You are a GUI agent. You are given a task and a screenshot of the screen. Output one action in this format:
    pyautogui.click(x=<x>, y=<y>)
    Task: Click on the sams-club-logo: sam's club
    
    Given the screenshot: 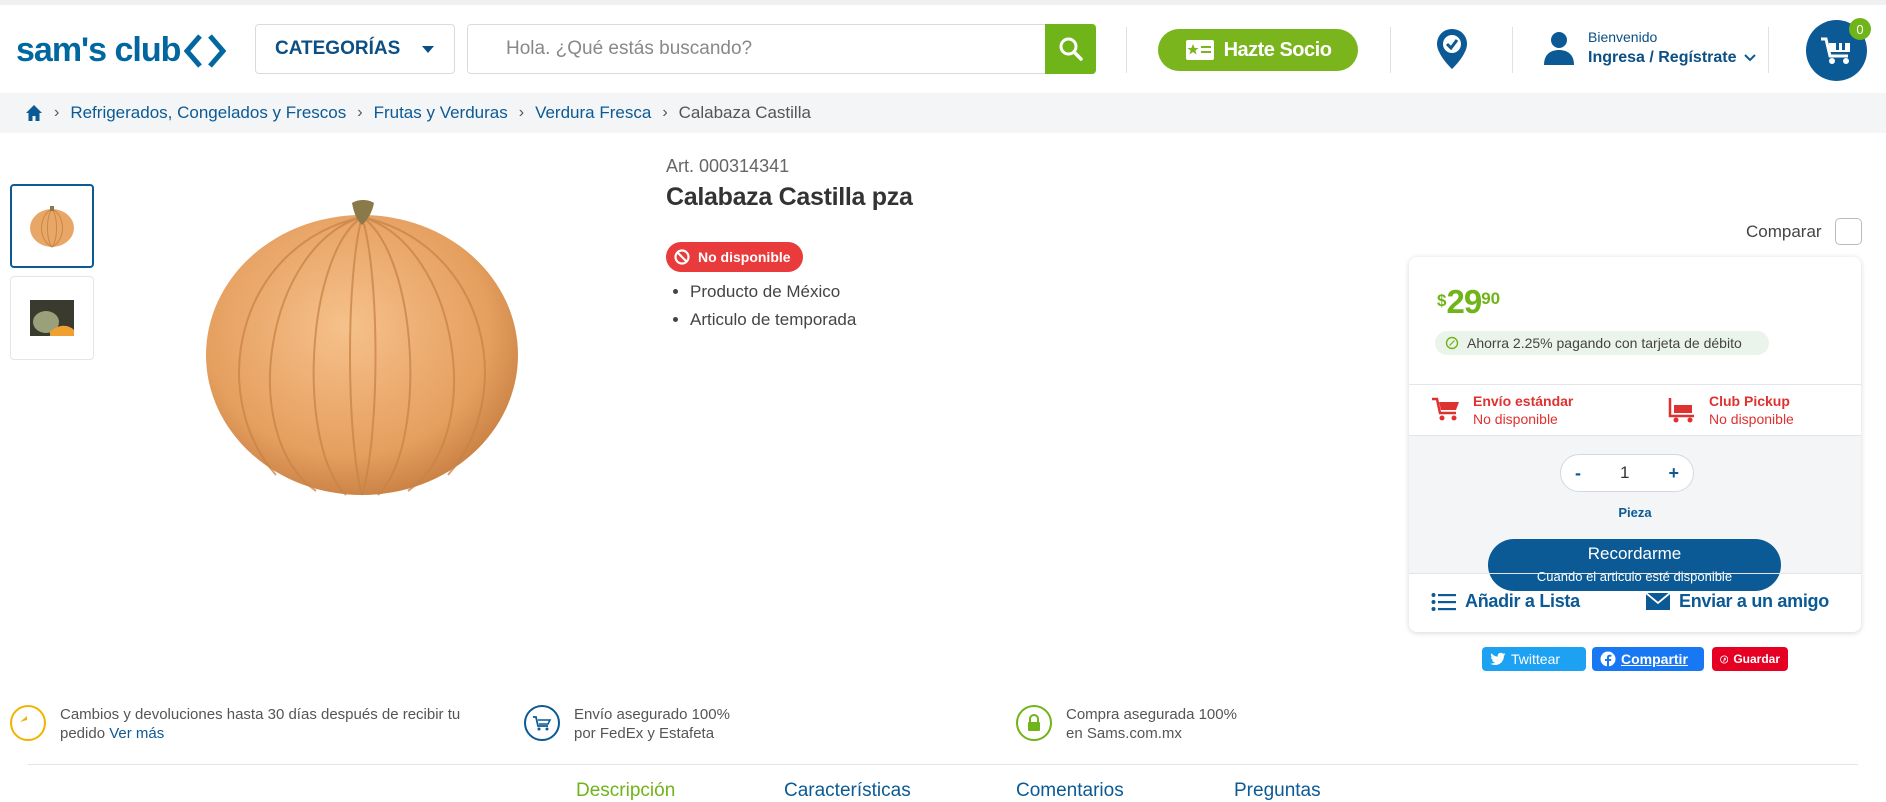 What is the action you would take?
    pyautogui.click(x=121, y=50)
    